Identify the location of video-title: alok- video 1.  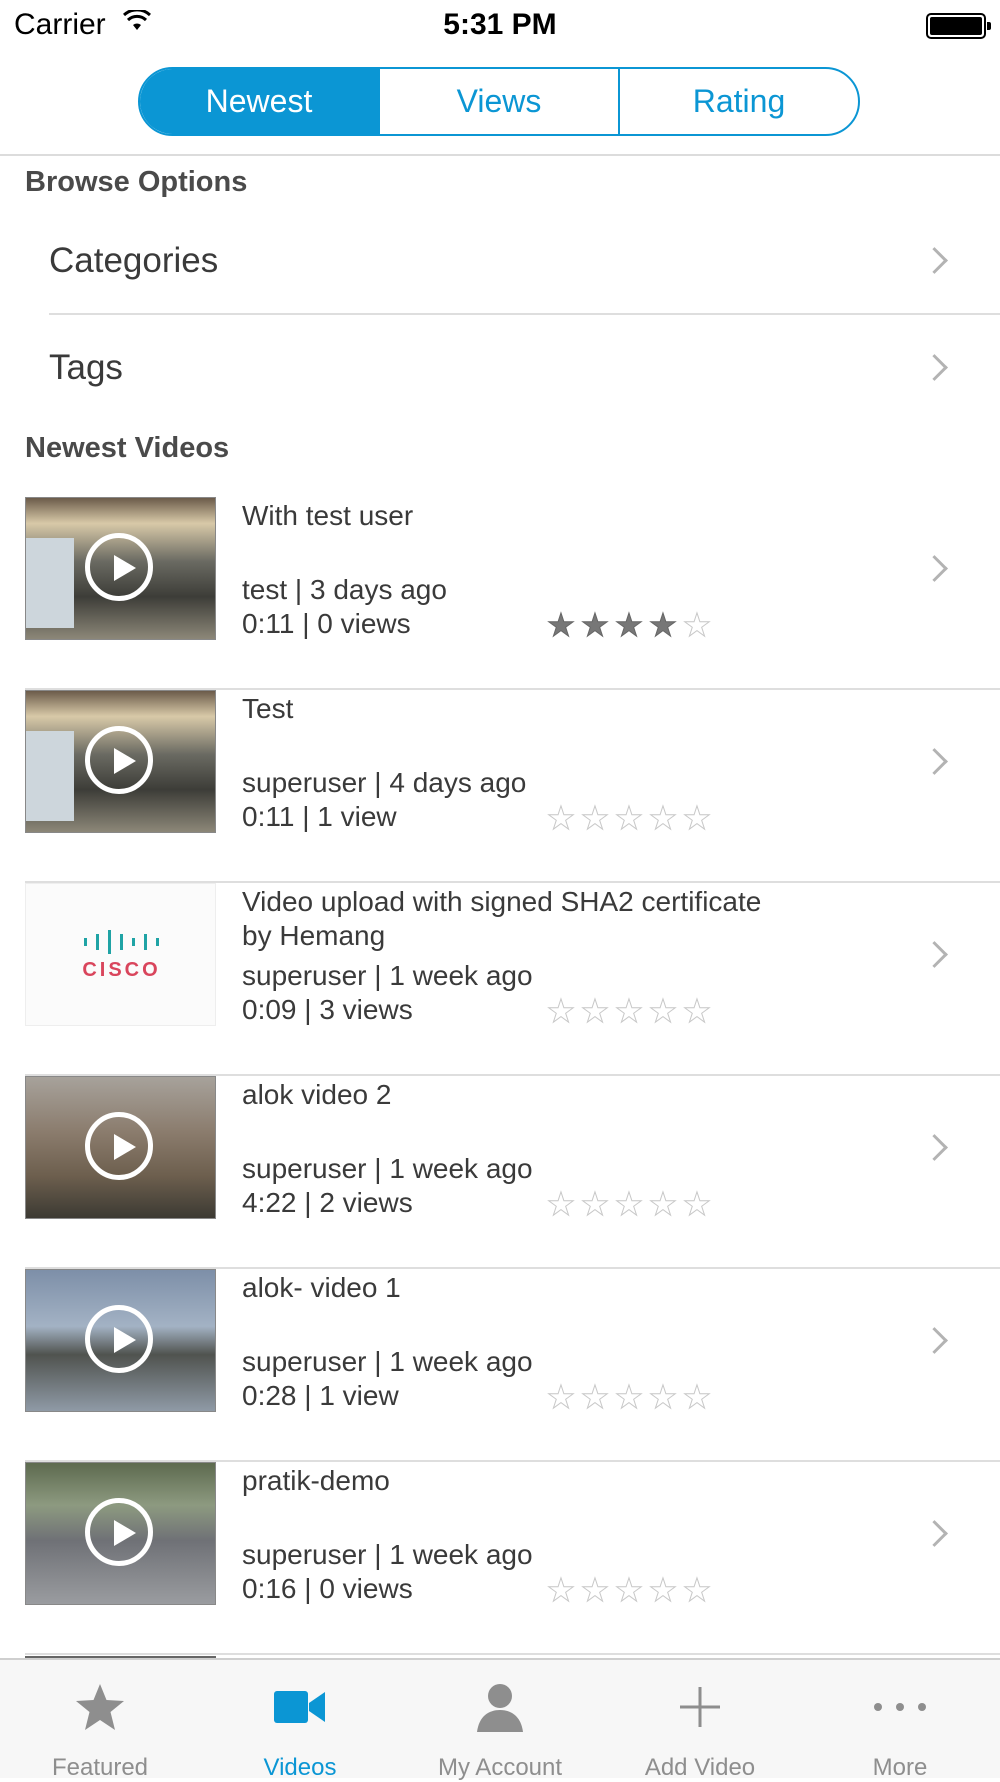
(321, 1287).